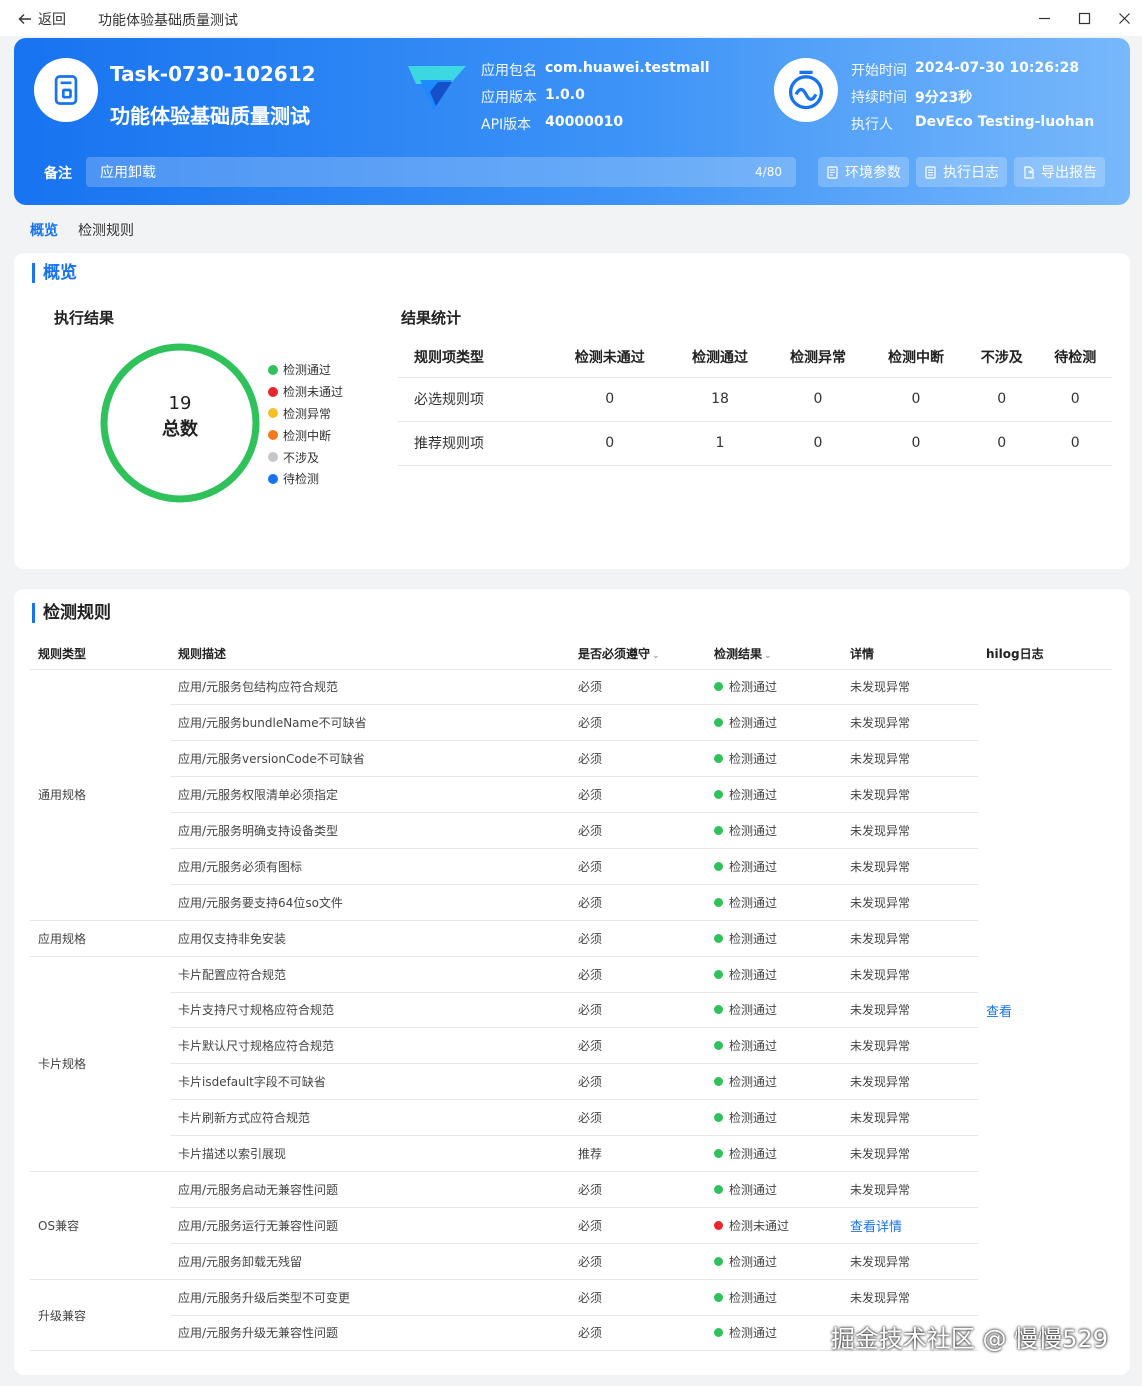 Image resolution: width=1142 pixels, height=1386 pixels. Describe the element at coordinates (720, 399) in the screenshot. I see `stats-pass-link: 18` at that location.